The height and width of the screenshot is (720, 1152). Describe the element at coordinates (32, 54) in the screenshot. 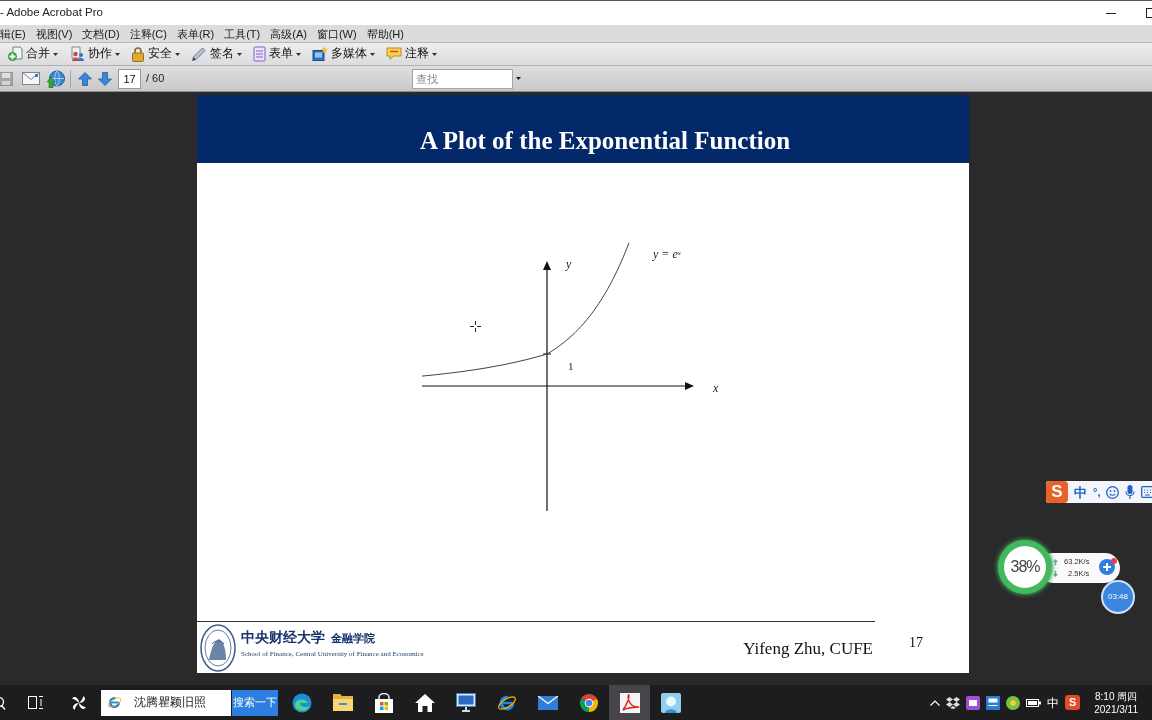

I see `merge-button: 合并` at that location.